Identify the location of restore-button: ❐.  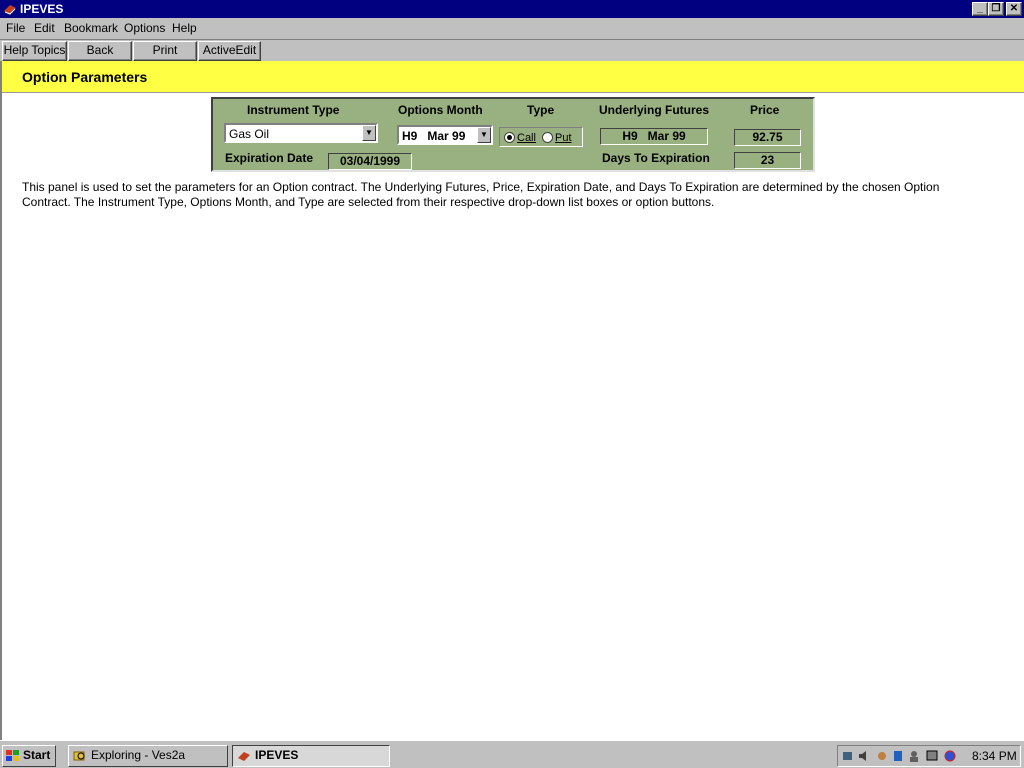
(996, 9).